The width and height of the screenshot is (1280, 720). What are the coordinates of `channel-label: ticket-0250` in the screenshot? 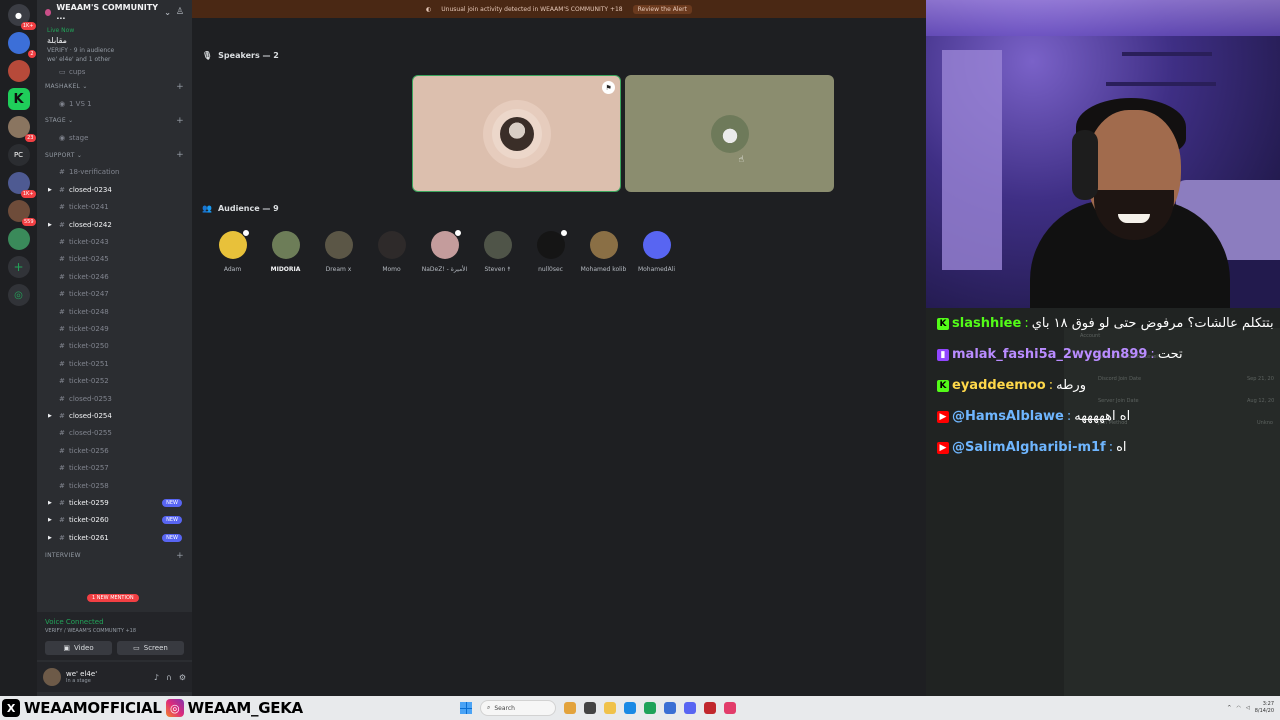 It's located at (89, 346).